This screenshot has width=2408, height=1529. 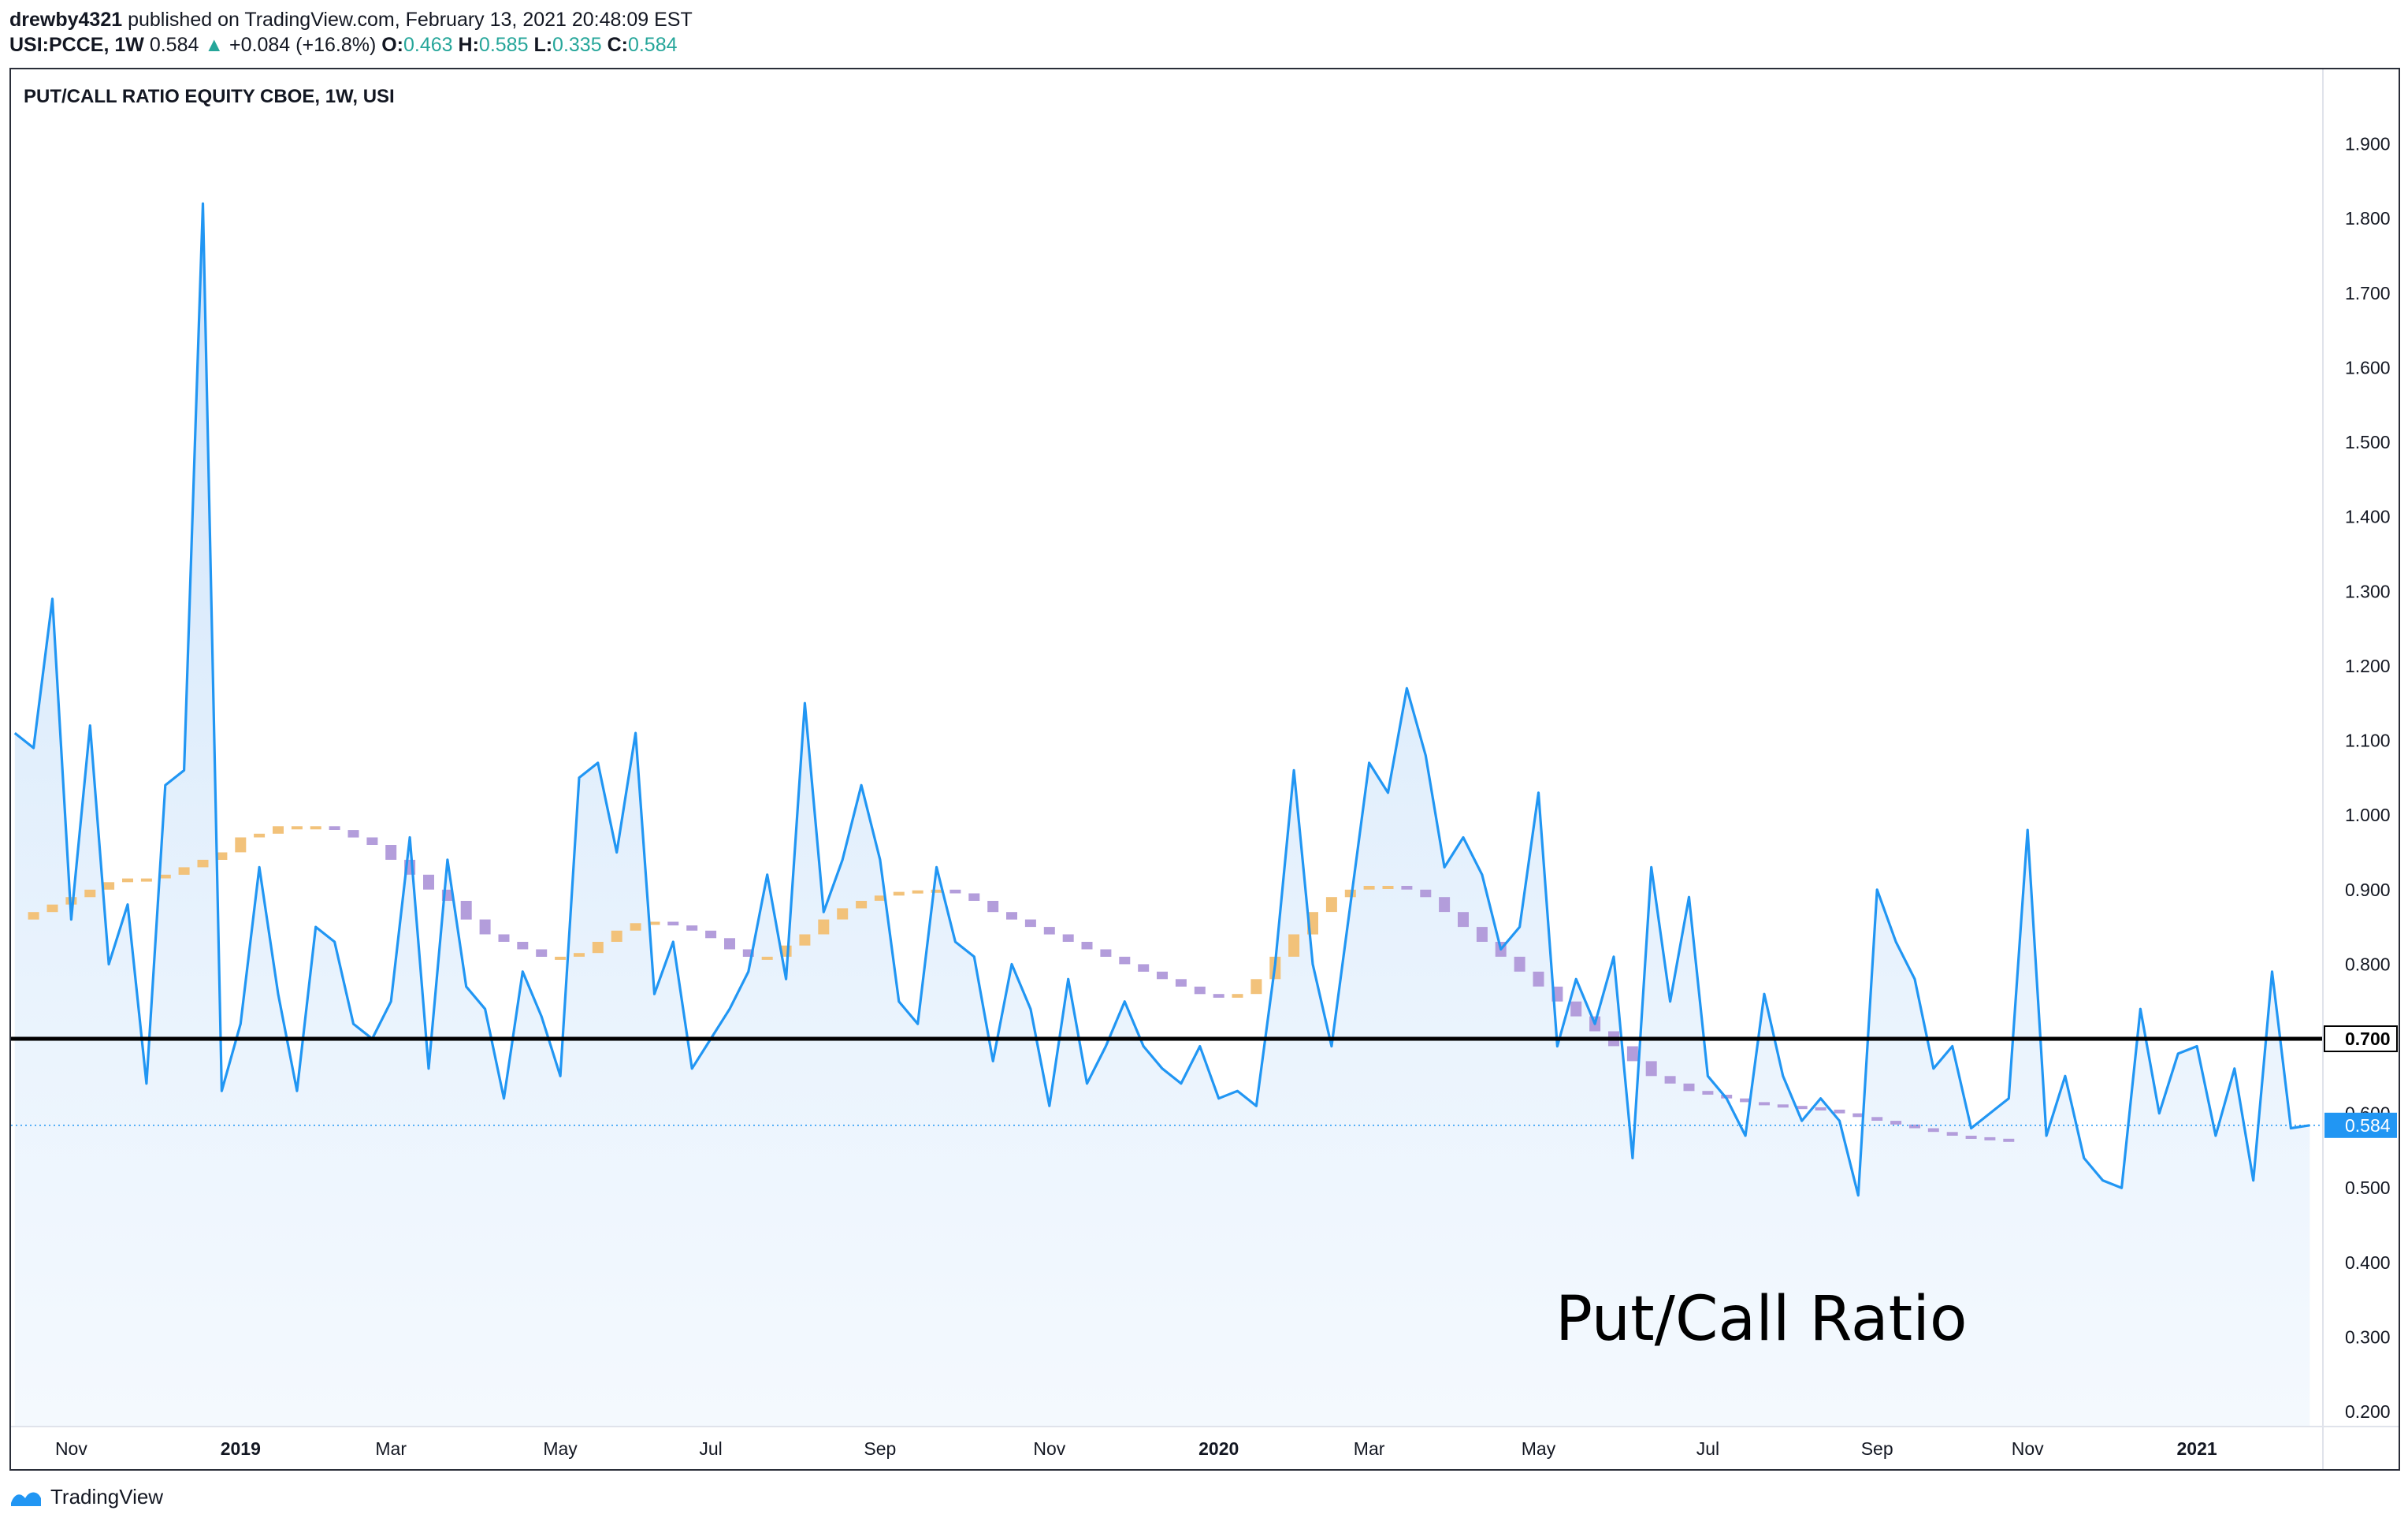 I want to click on price-change: +0.084 (+16.8%), so click(x=303, y=45).